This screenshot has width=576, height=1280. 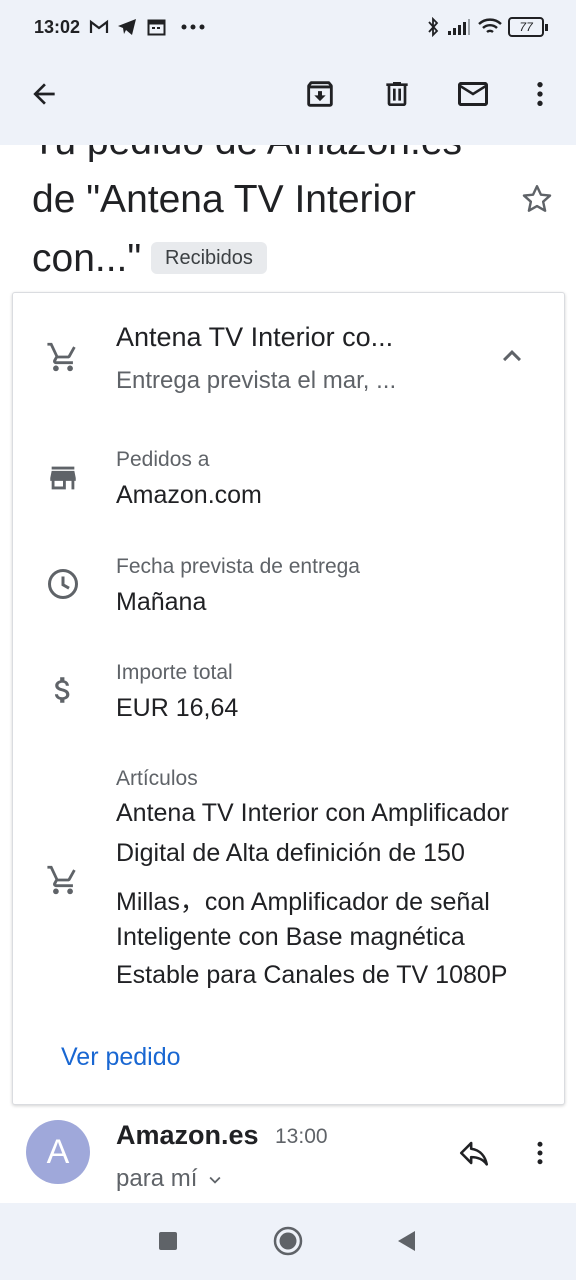 What do you see at coordinates (63, 690) in the screenshot?
I see `dollar-icon` at bounding box center [63, 690].